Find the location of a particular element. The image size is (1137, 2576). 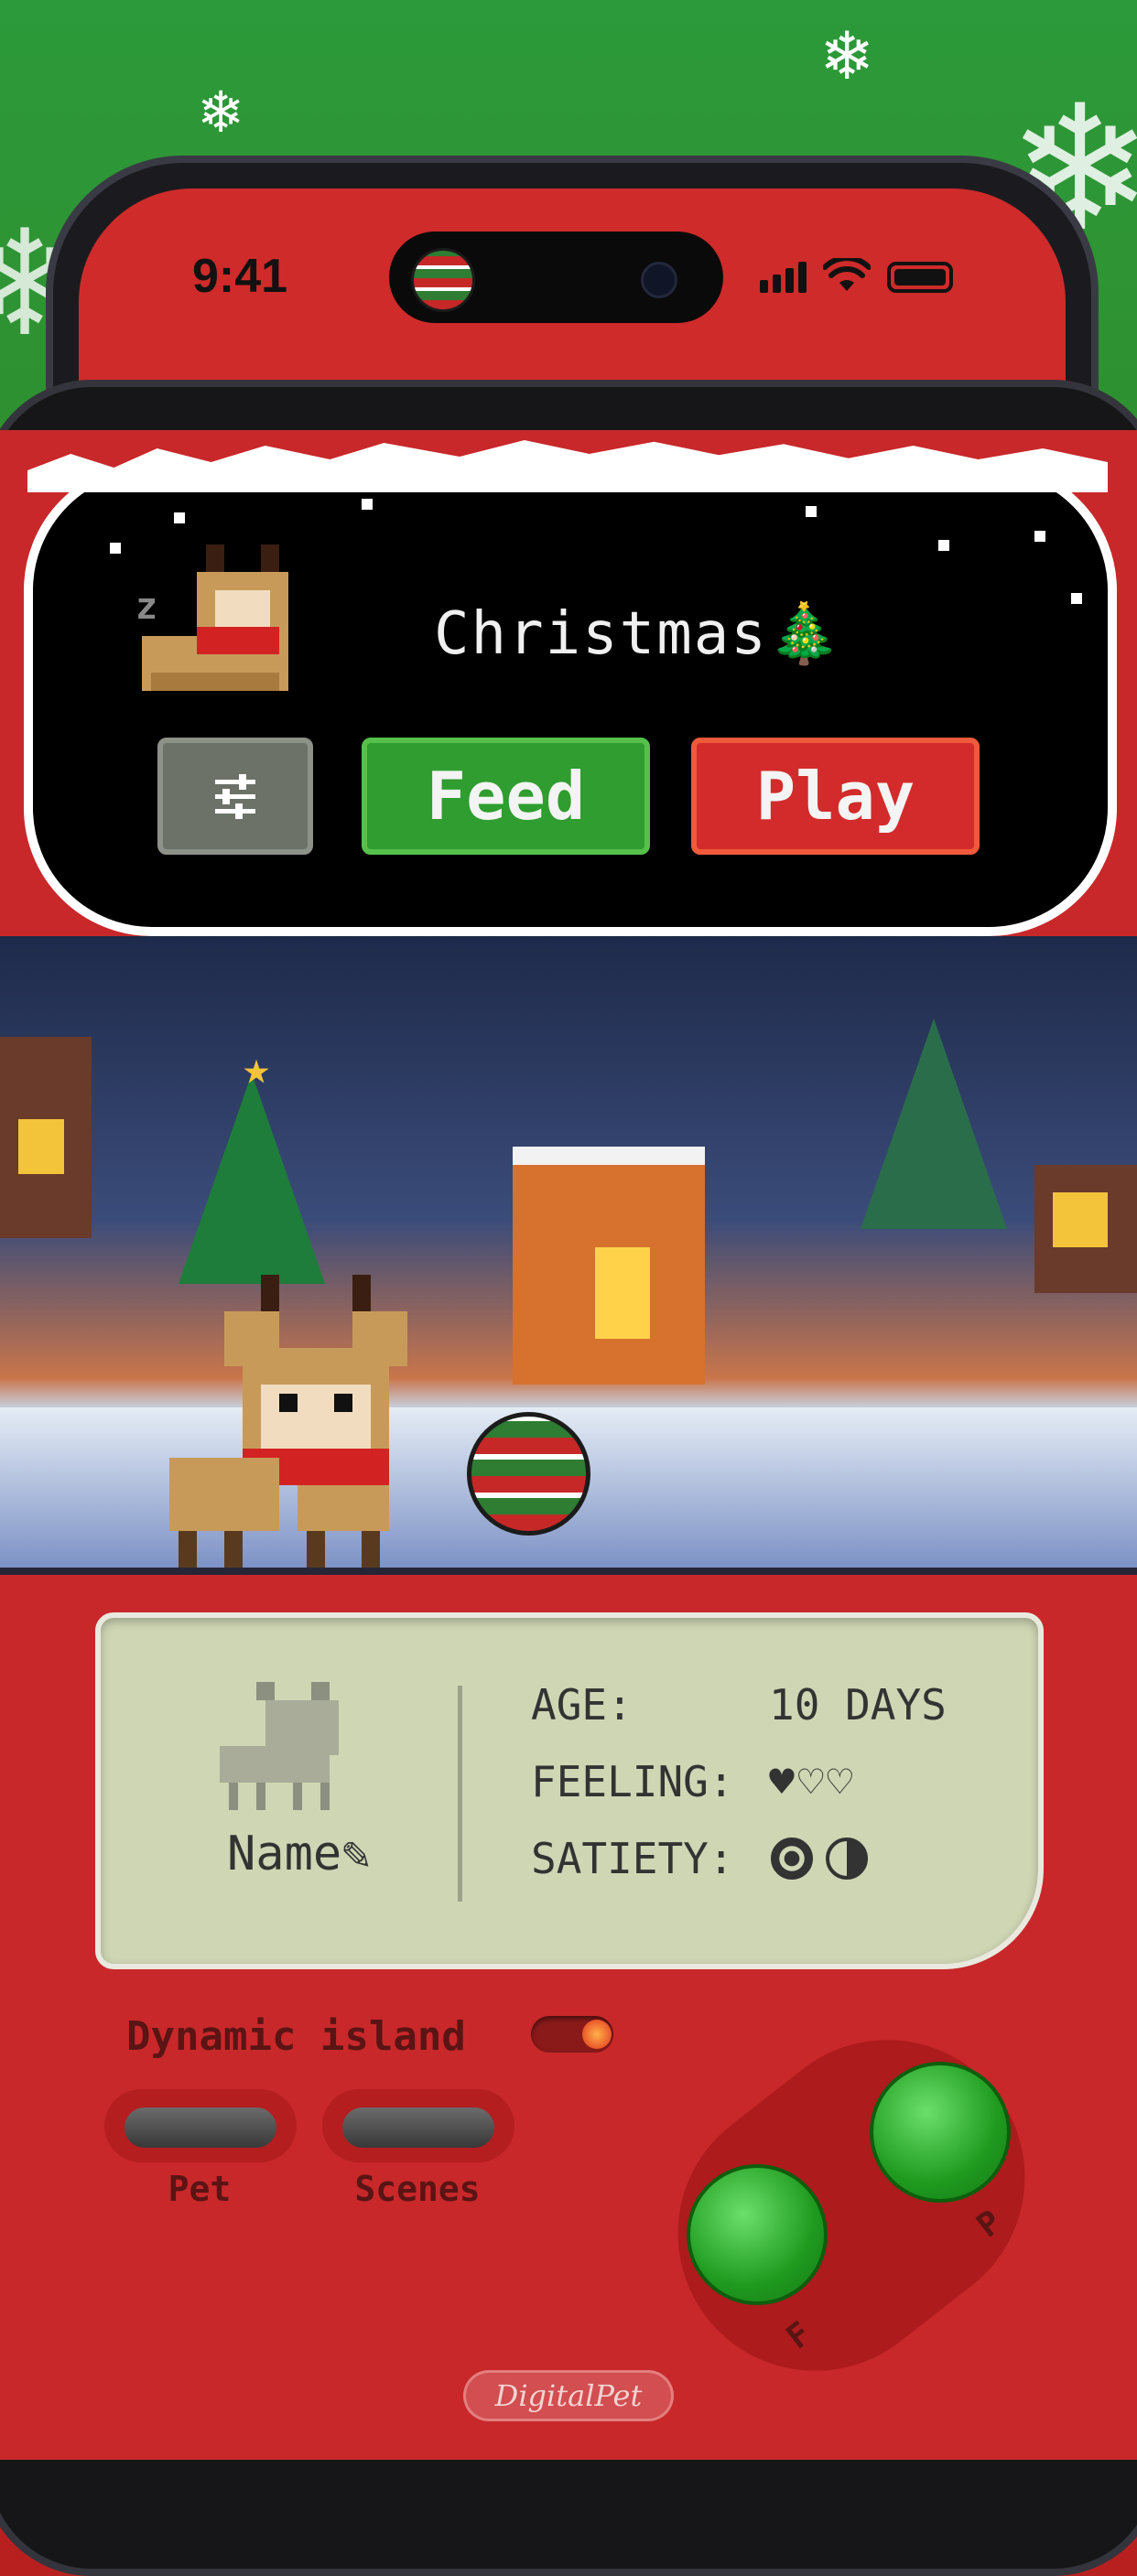

age-label: AGE: is located at coordinates (582, 1705).